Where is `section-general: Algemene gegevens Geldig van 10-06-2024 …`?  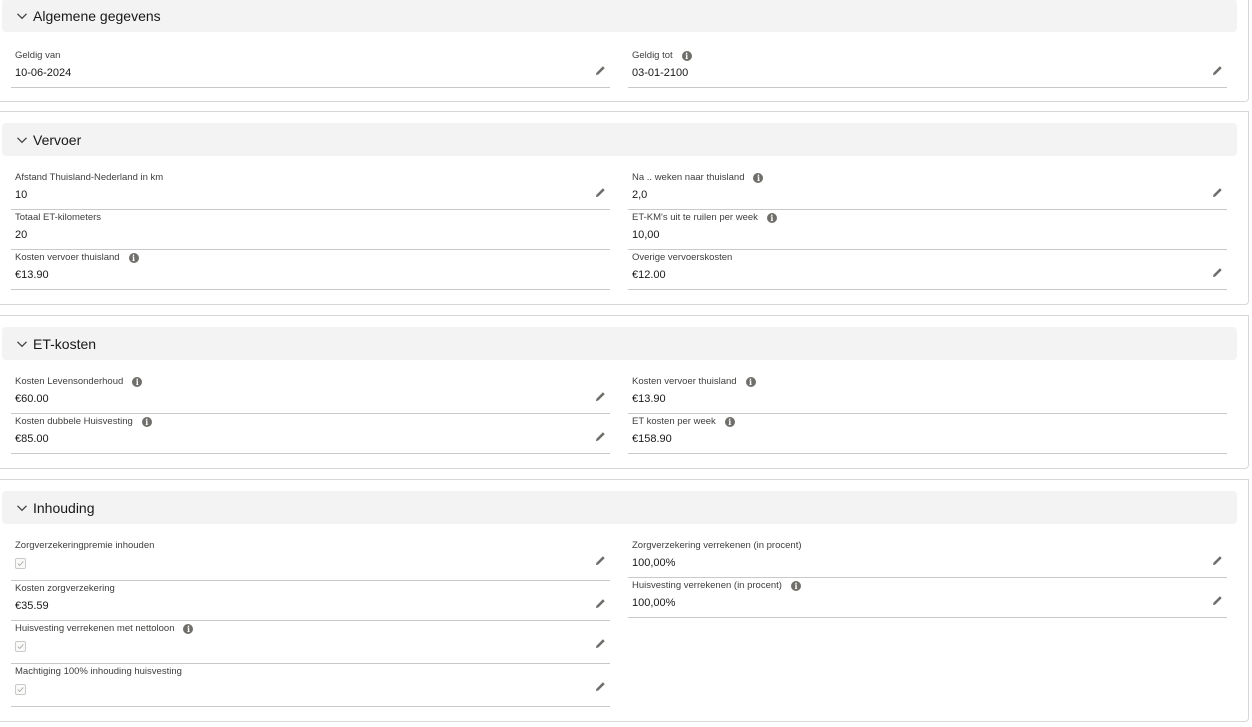 section-general: Algemene gegevens Geldig van 10-06-2024 … is located at coordinates (624, 51).